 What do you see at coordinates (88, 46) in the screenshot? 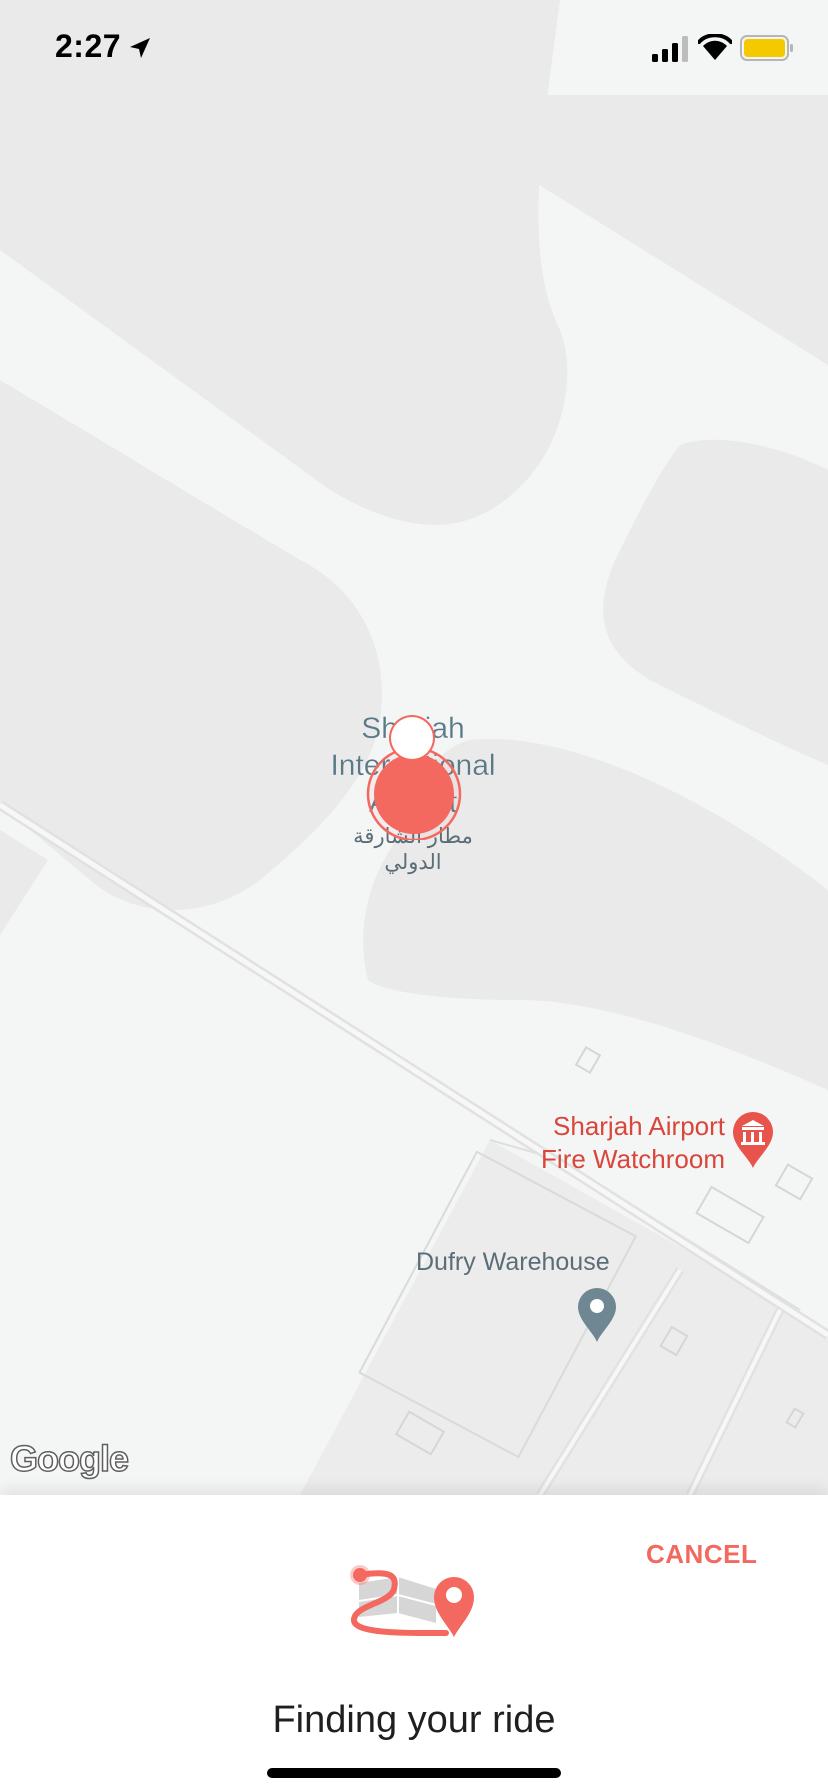
I see `status-time: 2:27` at bounding box center [88, 46].